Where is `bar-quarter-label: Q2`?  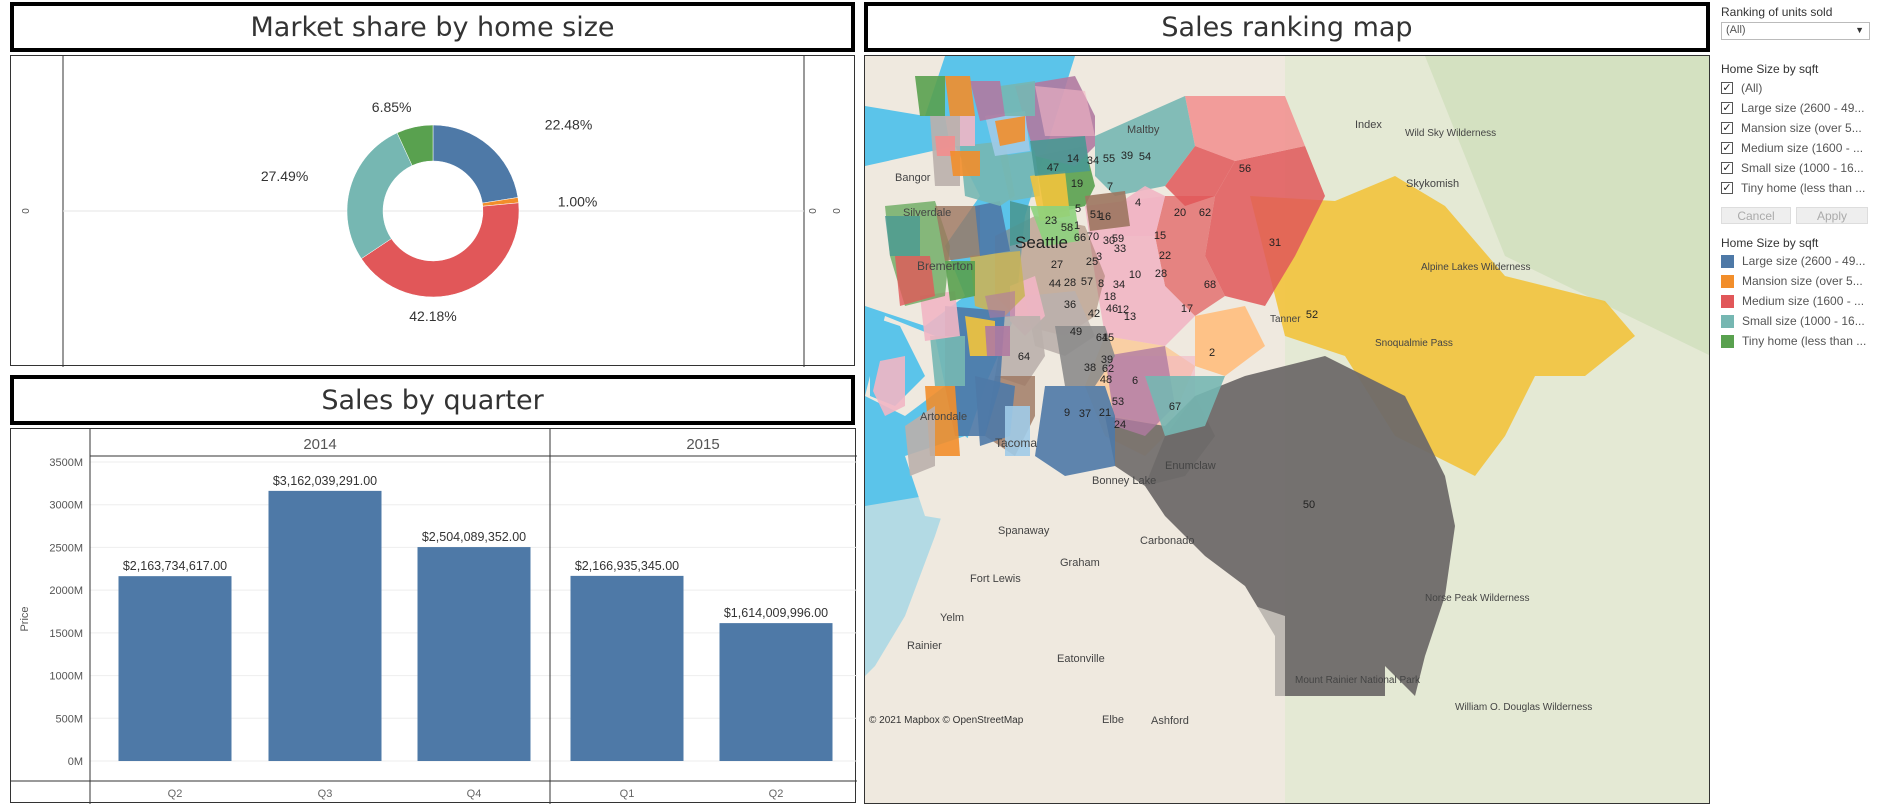
bar-quarter-label: Q2 is located at coordinates (175, 794).